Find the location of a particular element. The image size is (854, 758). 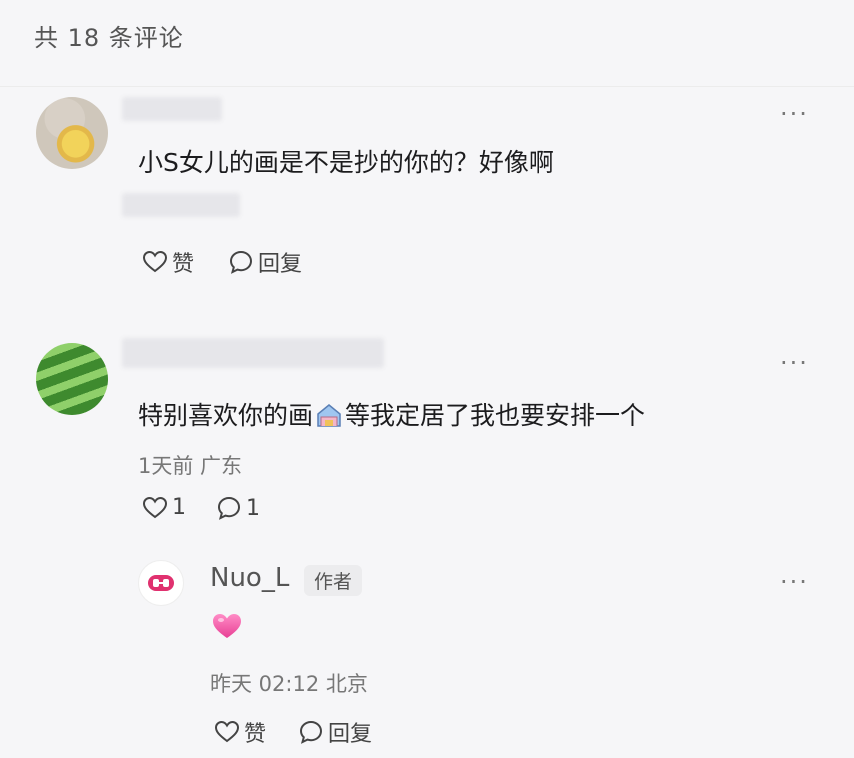

blurred-meta is located at coordinates (181, 205).